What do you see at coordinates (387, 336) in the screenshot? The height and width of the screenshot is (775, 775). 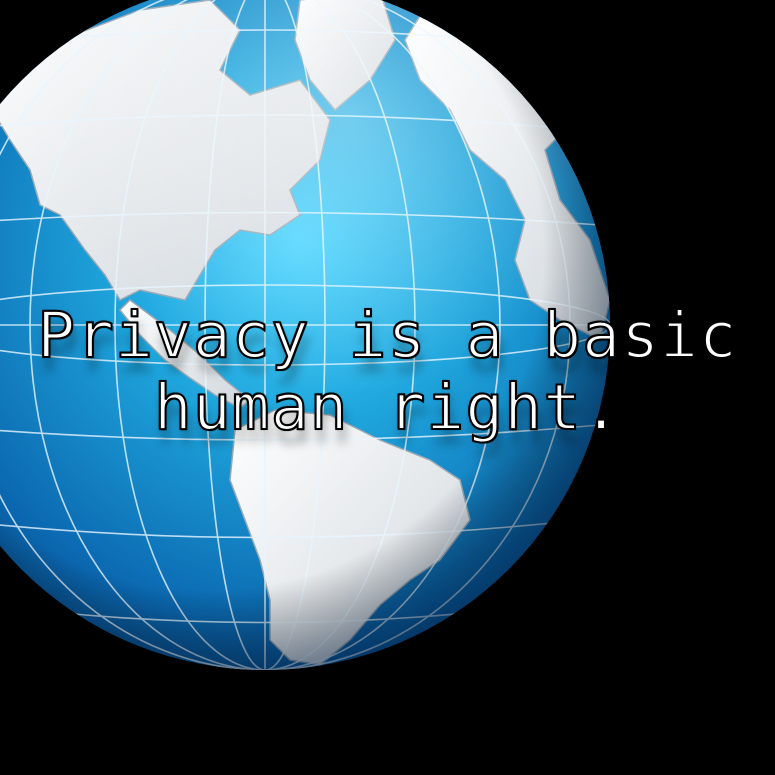 I see `quote-line-1: Privacy is a basic` at bounding box center [387, 336].